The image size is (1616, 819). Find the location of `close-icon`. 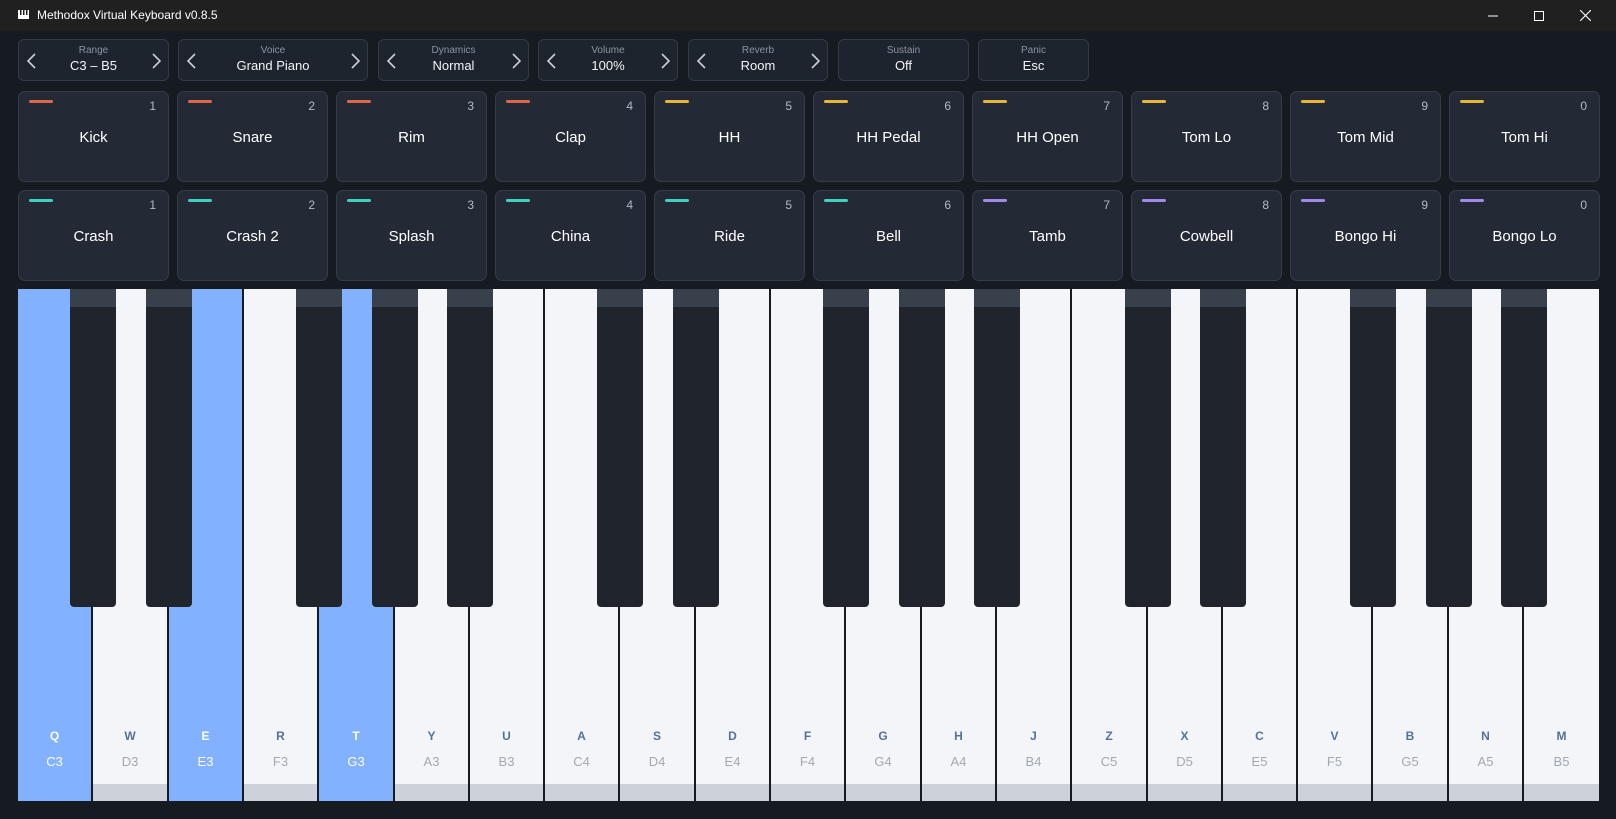

close-icon is located at coordinates (1585, 15).